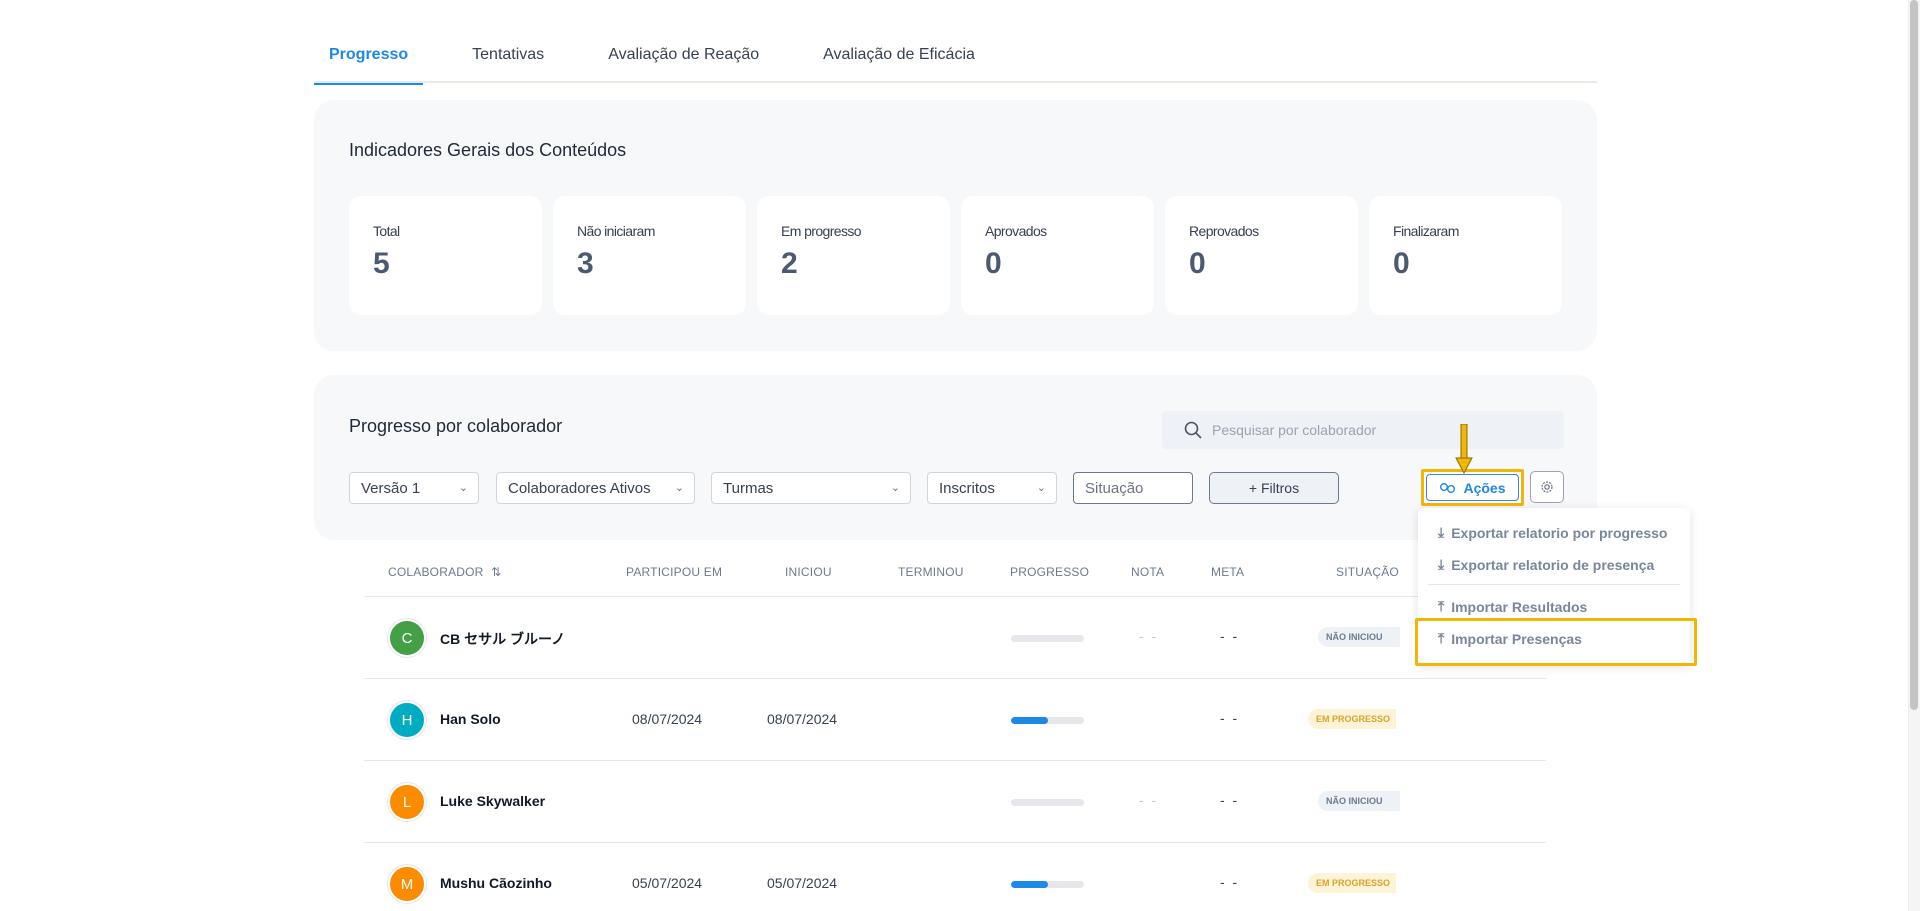 The width and height of the screenshot is (1920, 911). What do you see at coordinates (407, 720) in the screenshot?
I see `avatar: H` at bounding box center [407, 720].